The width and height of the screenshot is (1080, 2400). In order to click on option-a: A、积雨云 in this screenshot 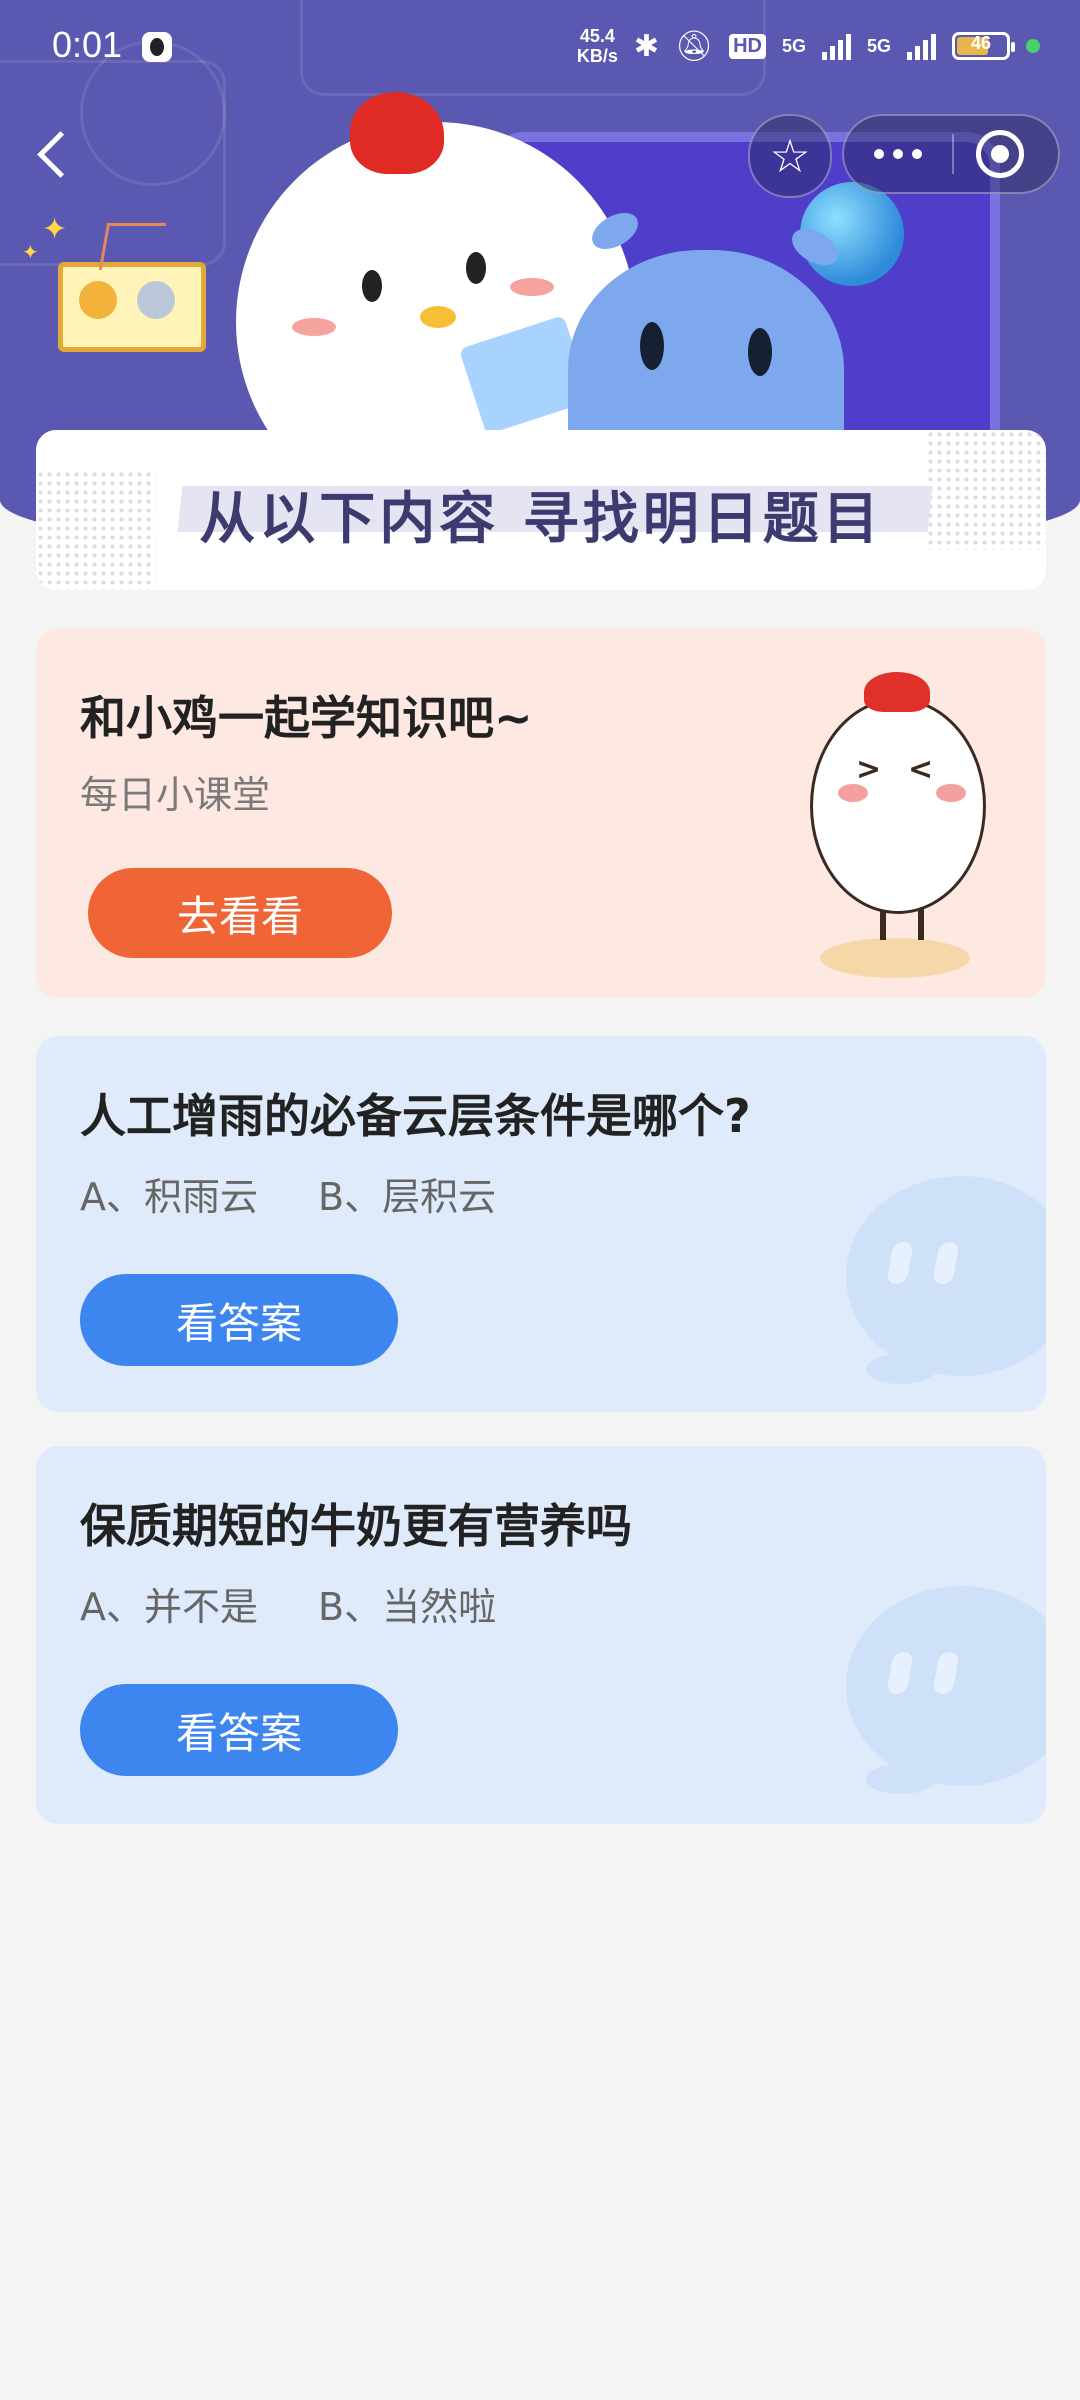, I will do `click(169, 1197)`.